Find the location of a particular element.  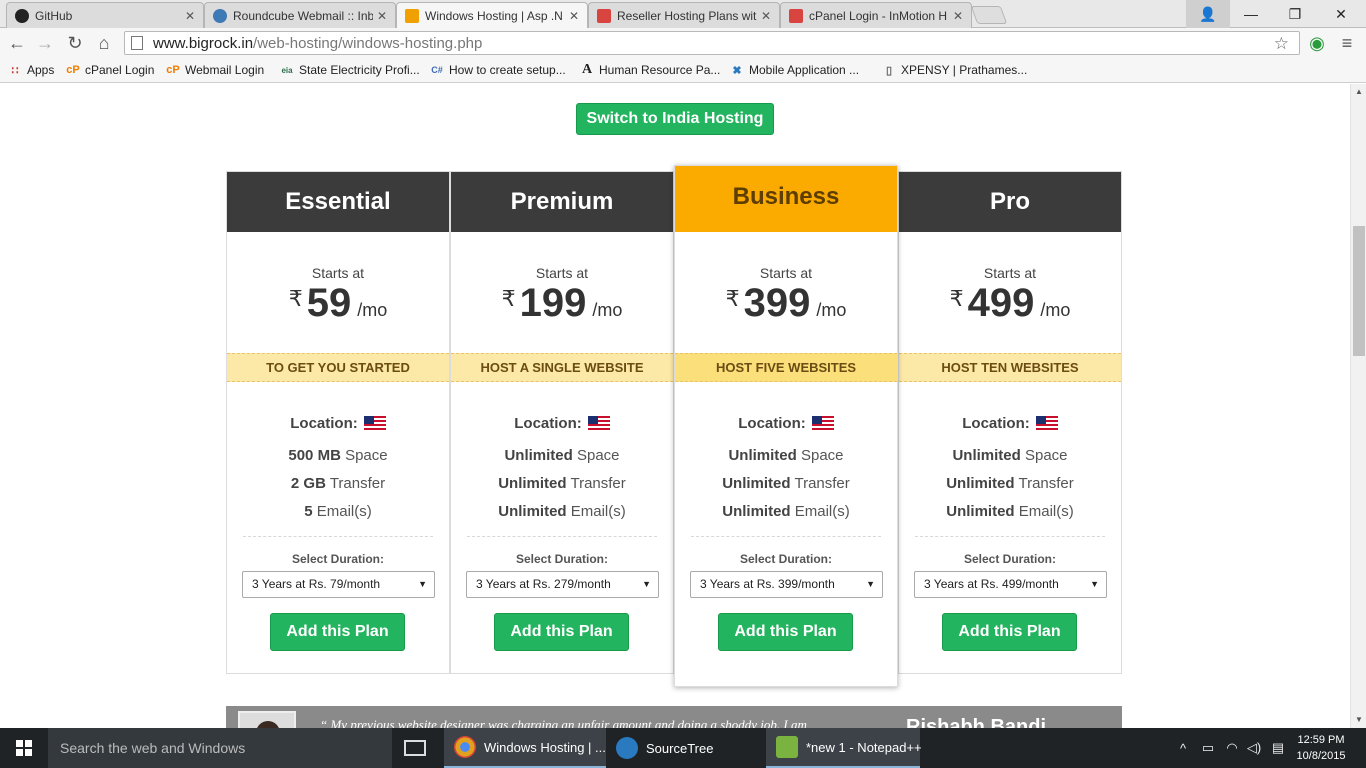

plan-tagline: TO GET YOU STARTED is located at coordinates (338, 367).